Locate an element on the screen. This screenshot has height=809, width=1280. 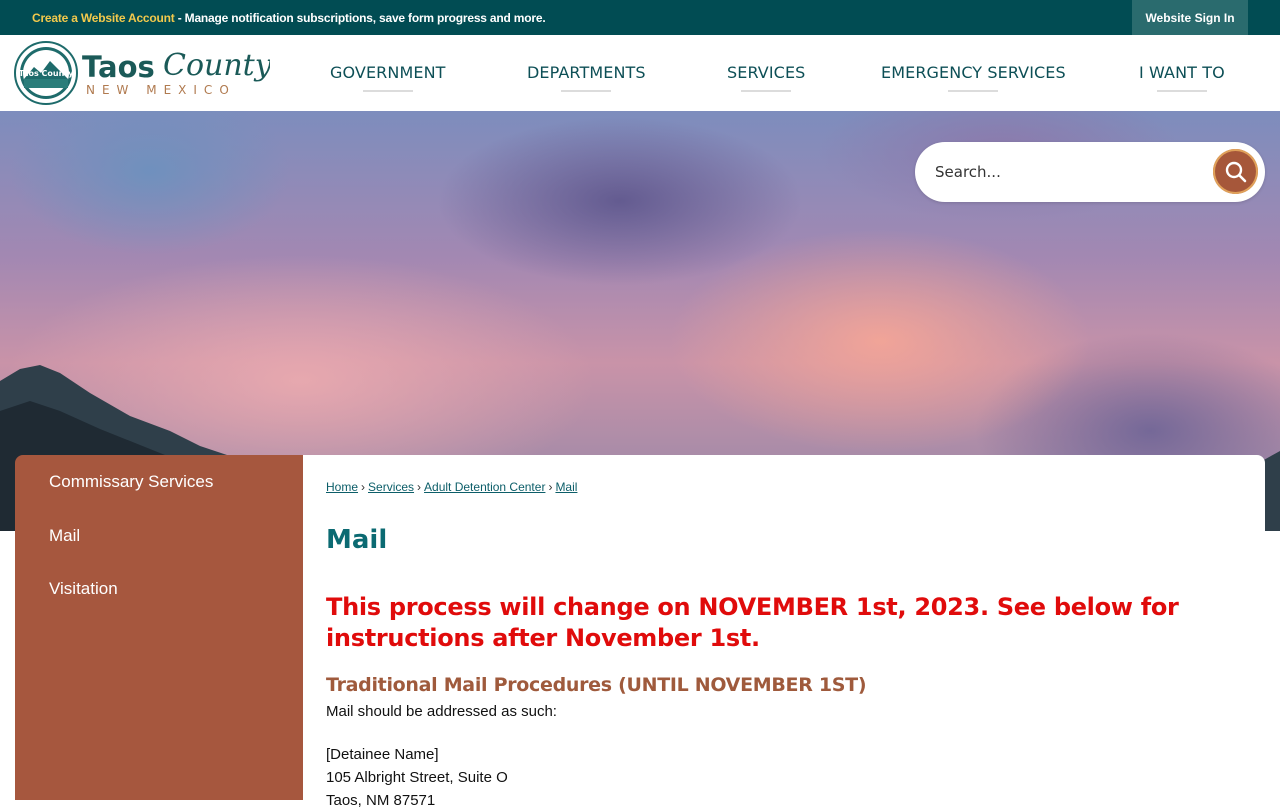
nav-departments: DEPARTMENTS is located at coordinates (586, 77).